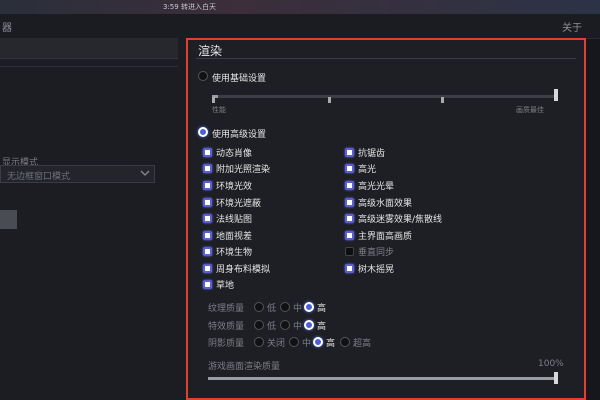 The width and height of the screenshot is (600, 400). Describe the element at coordinates (207, 202) in the screenshot. I see `checkbox-ambient-occlusion` at that location.